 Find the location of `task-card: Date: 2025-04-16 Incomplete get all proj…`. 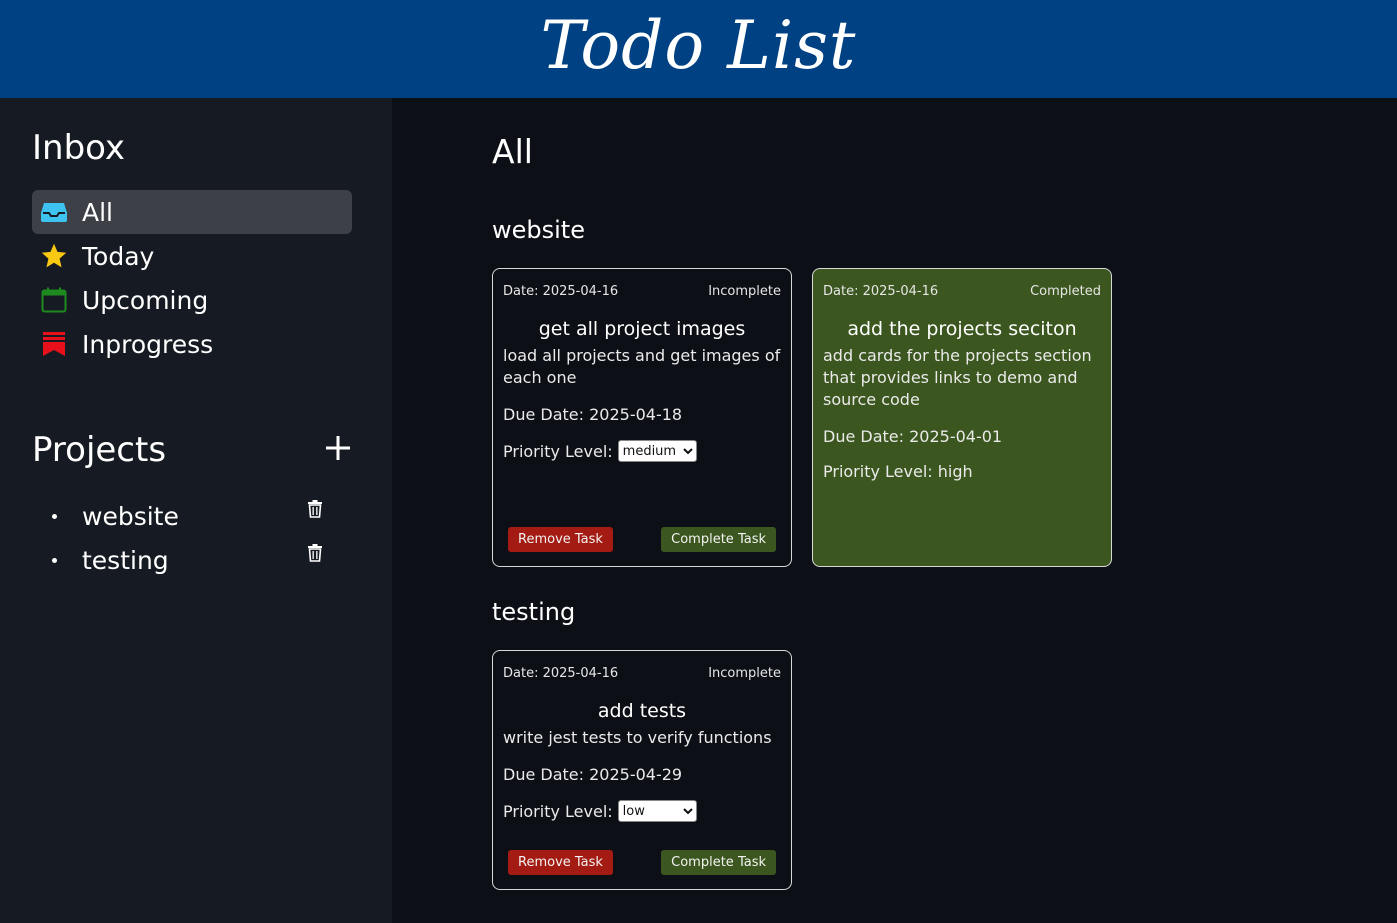

task-card: Date: 2025-04-16 Incomplete get all proj… is located at coordinates (642, 417).